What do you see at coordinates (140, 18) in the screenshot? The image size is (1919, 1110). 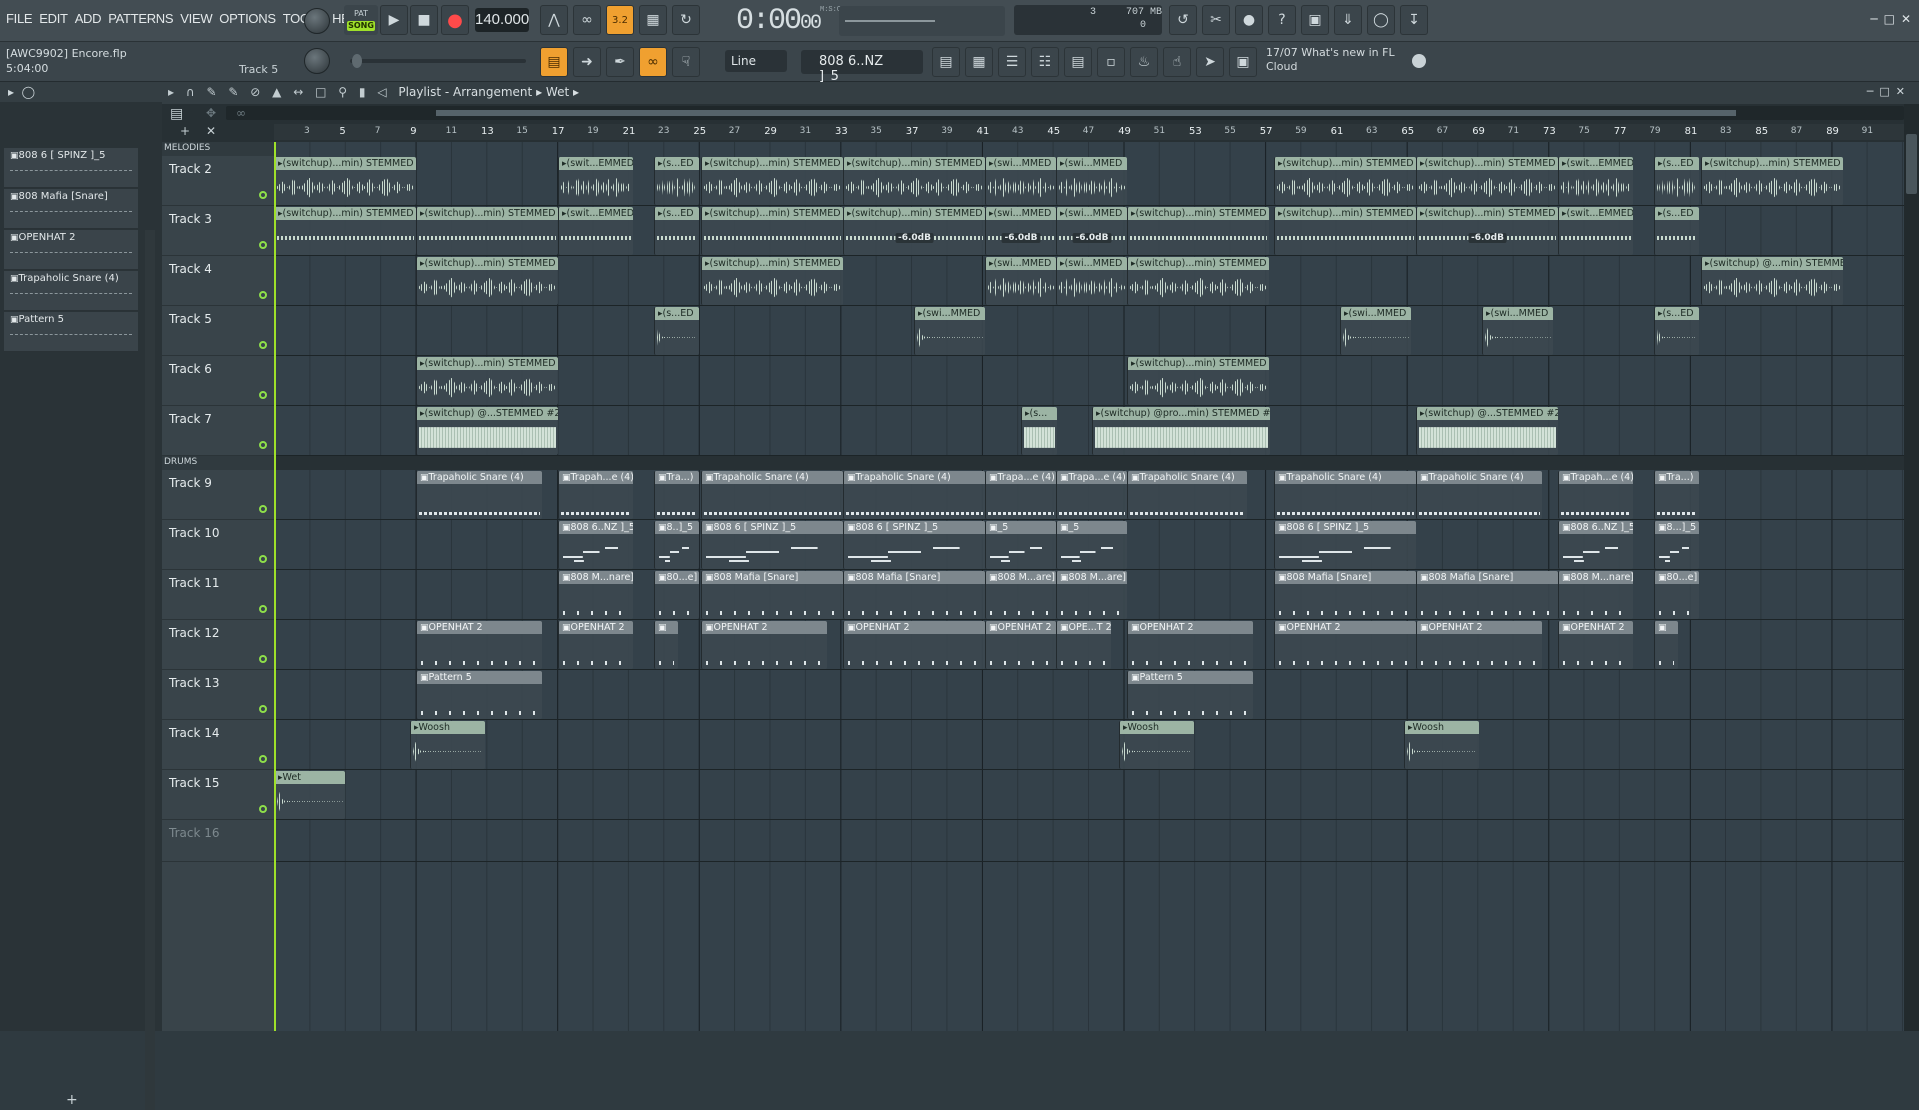 I see `menu-patterns: PATTERNS` at bounding box center [140, 18].